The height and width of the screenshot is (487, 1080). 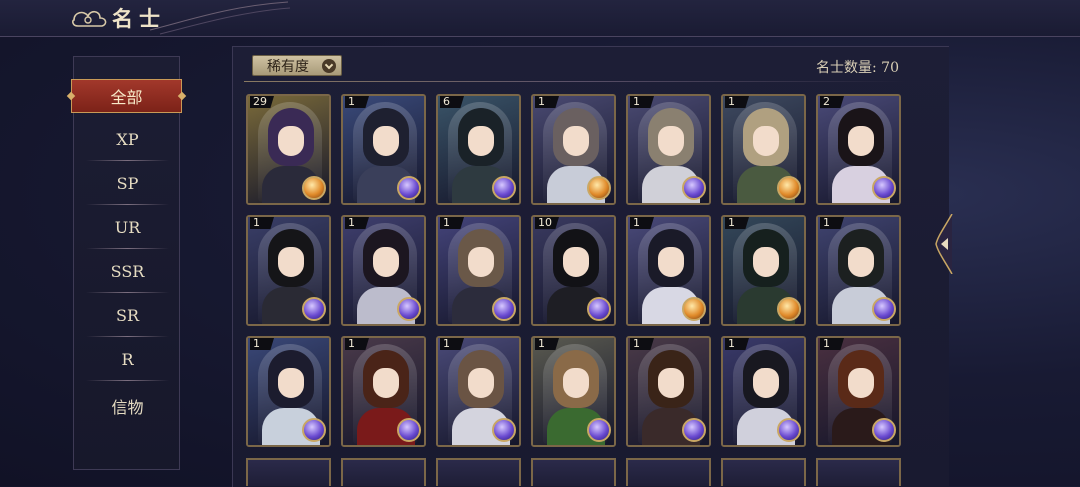 I want to click on rarity-filter-label: 稀有度, so click(x=288, y=66).